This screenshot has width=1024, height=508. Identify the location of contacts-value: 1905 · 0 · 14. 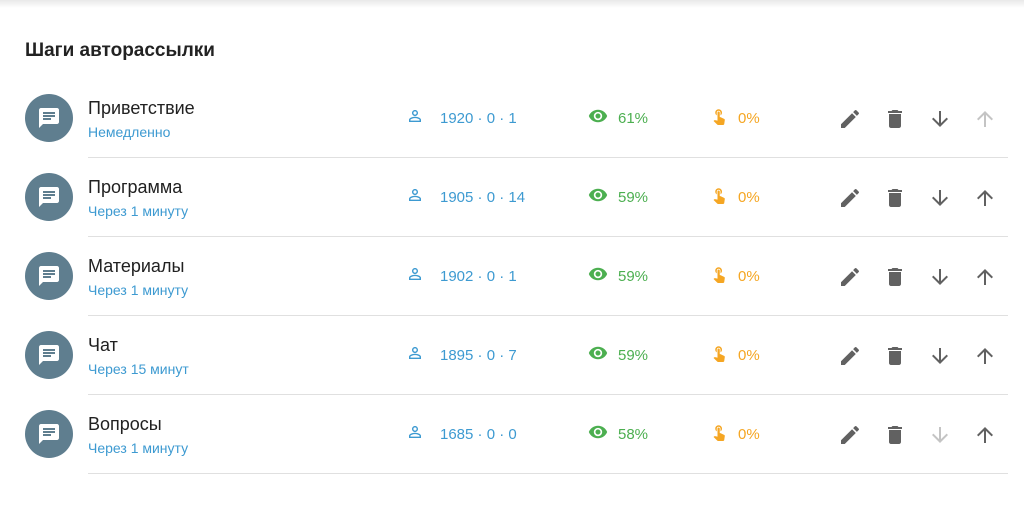
(483, 197).